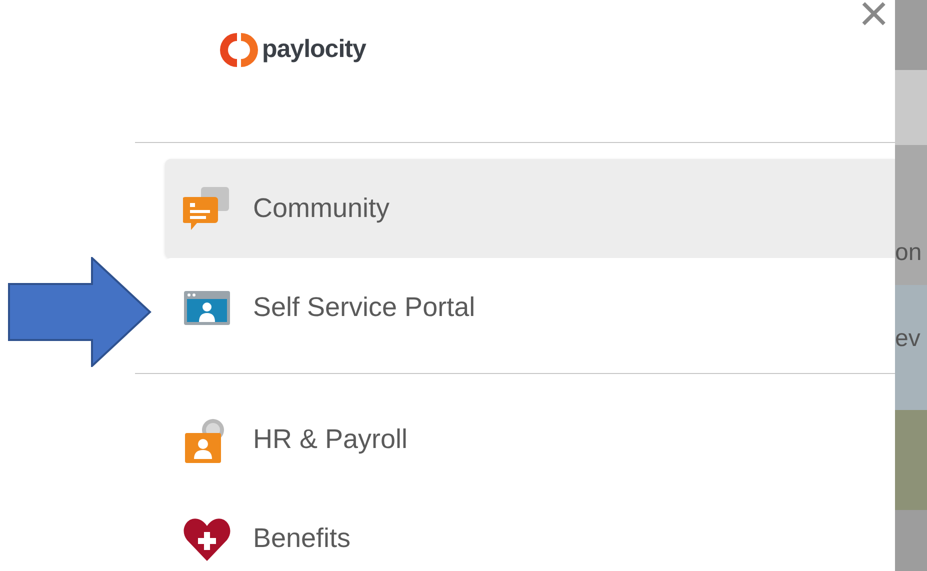 The image size is (927, 571). Describe the element at coordinates (907, 339) in the screenshot. I see `background-text: ev` at that location.